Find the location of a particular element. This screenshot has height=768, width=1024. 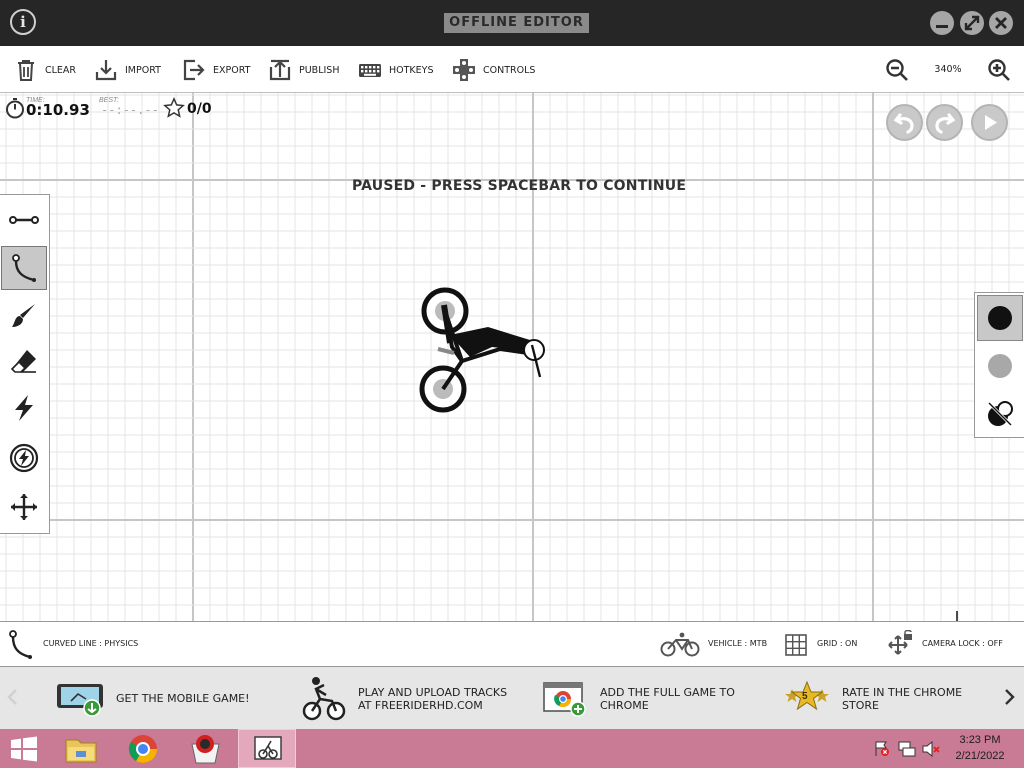

star-badge-number: 5 is located at coordinates (805, 696).